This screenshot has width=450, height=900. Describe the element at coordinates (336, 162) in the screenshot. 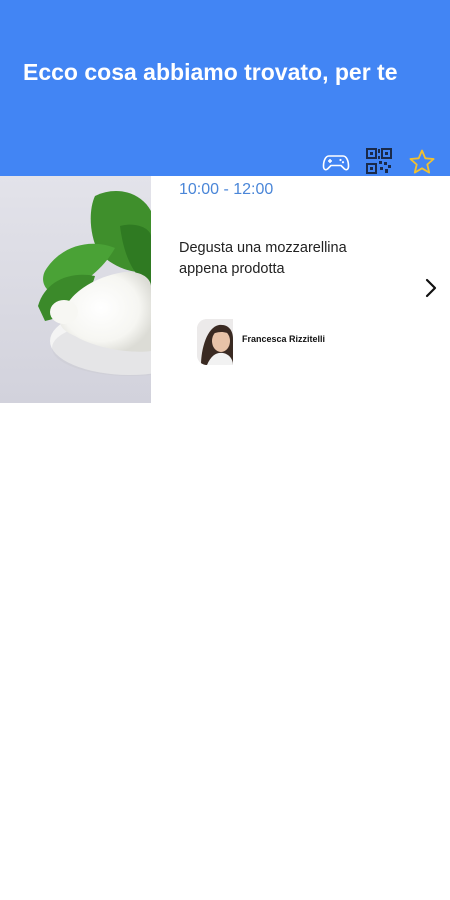

I see `gamepad-icon` at that location.